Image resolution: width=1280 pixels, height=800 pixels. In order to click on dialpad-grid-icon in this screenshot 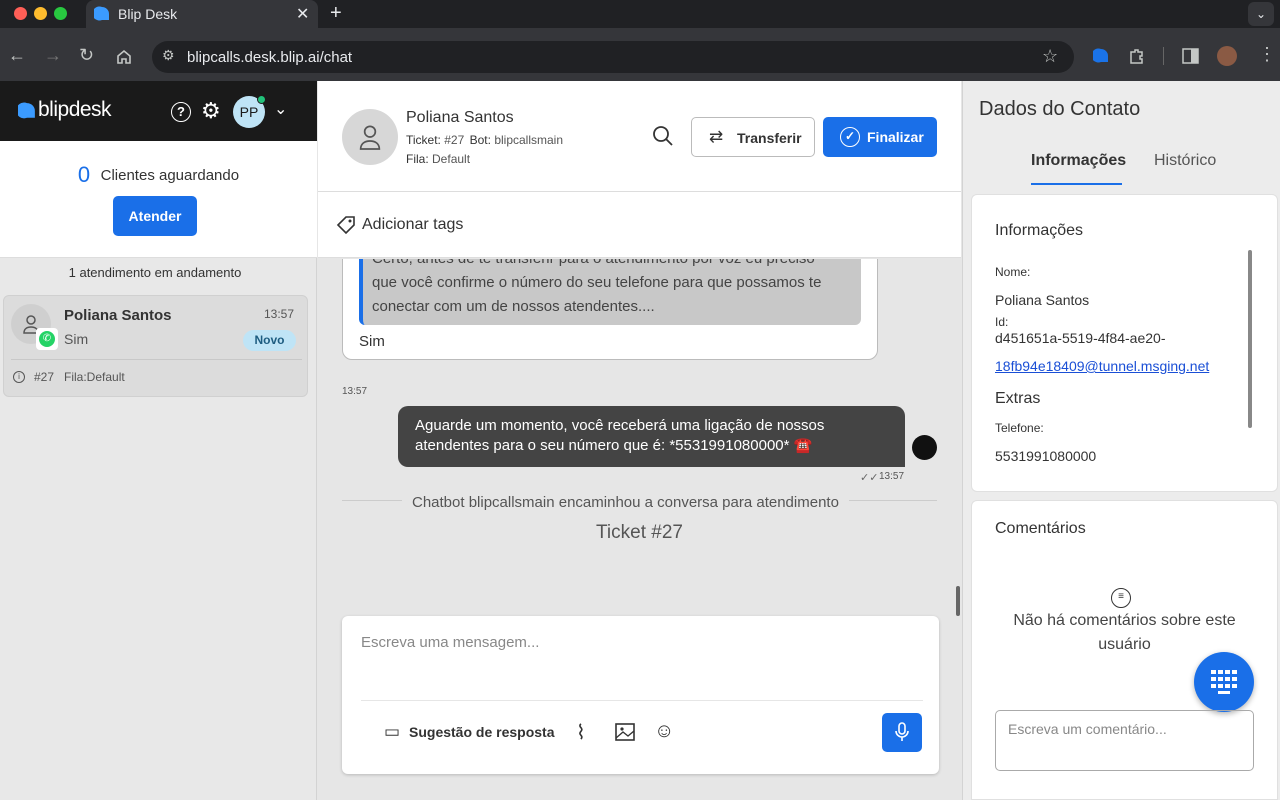, I will do `click(1224, 682)`.